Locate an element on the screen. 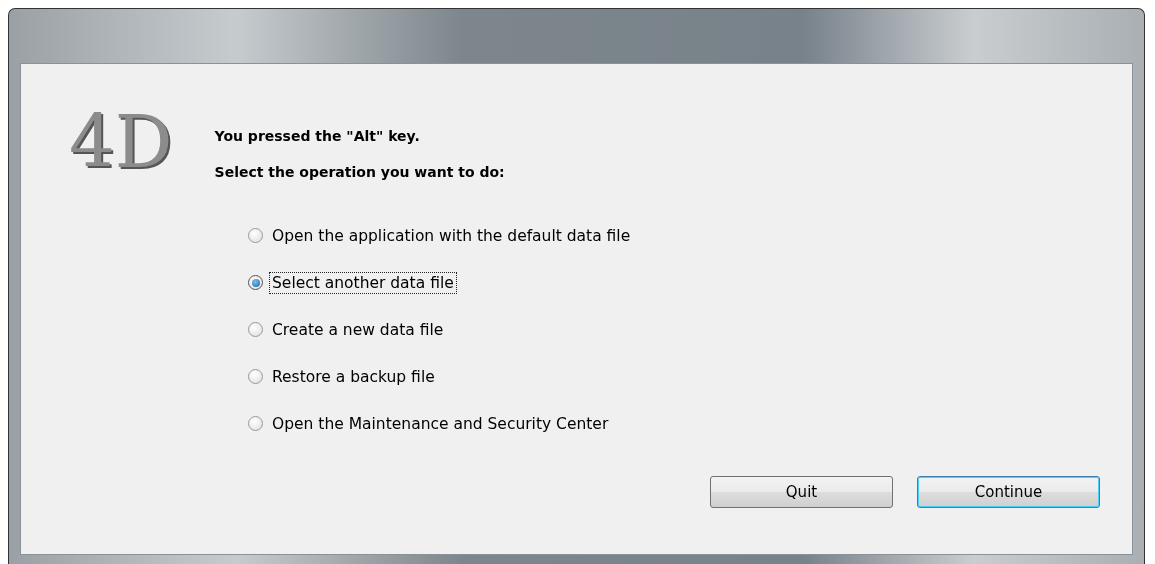  option-label: Create a new data file is located at coordinates (358, 329).